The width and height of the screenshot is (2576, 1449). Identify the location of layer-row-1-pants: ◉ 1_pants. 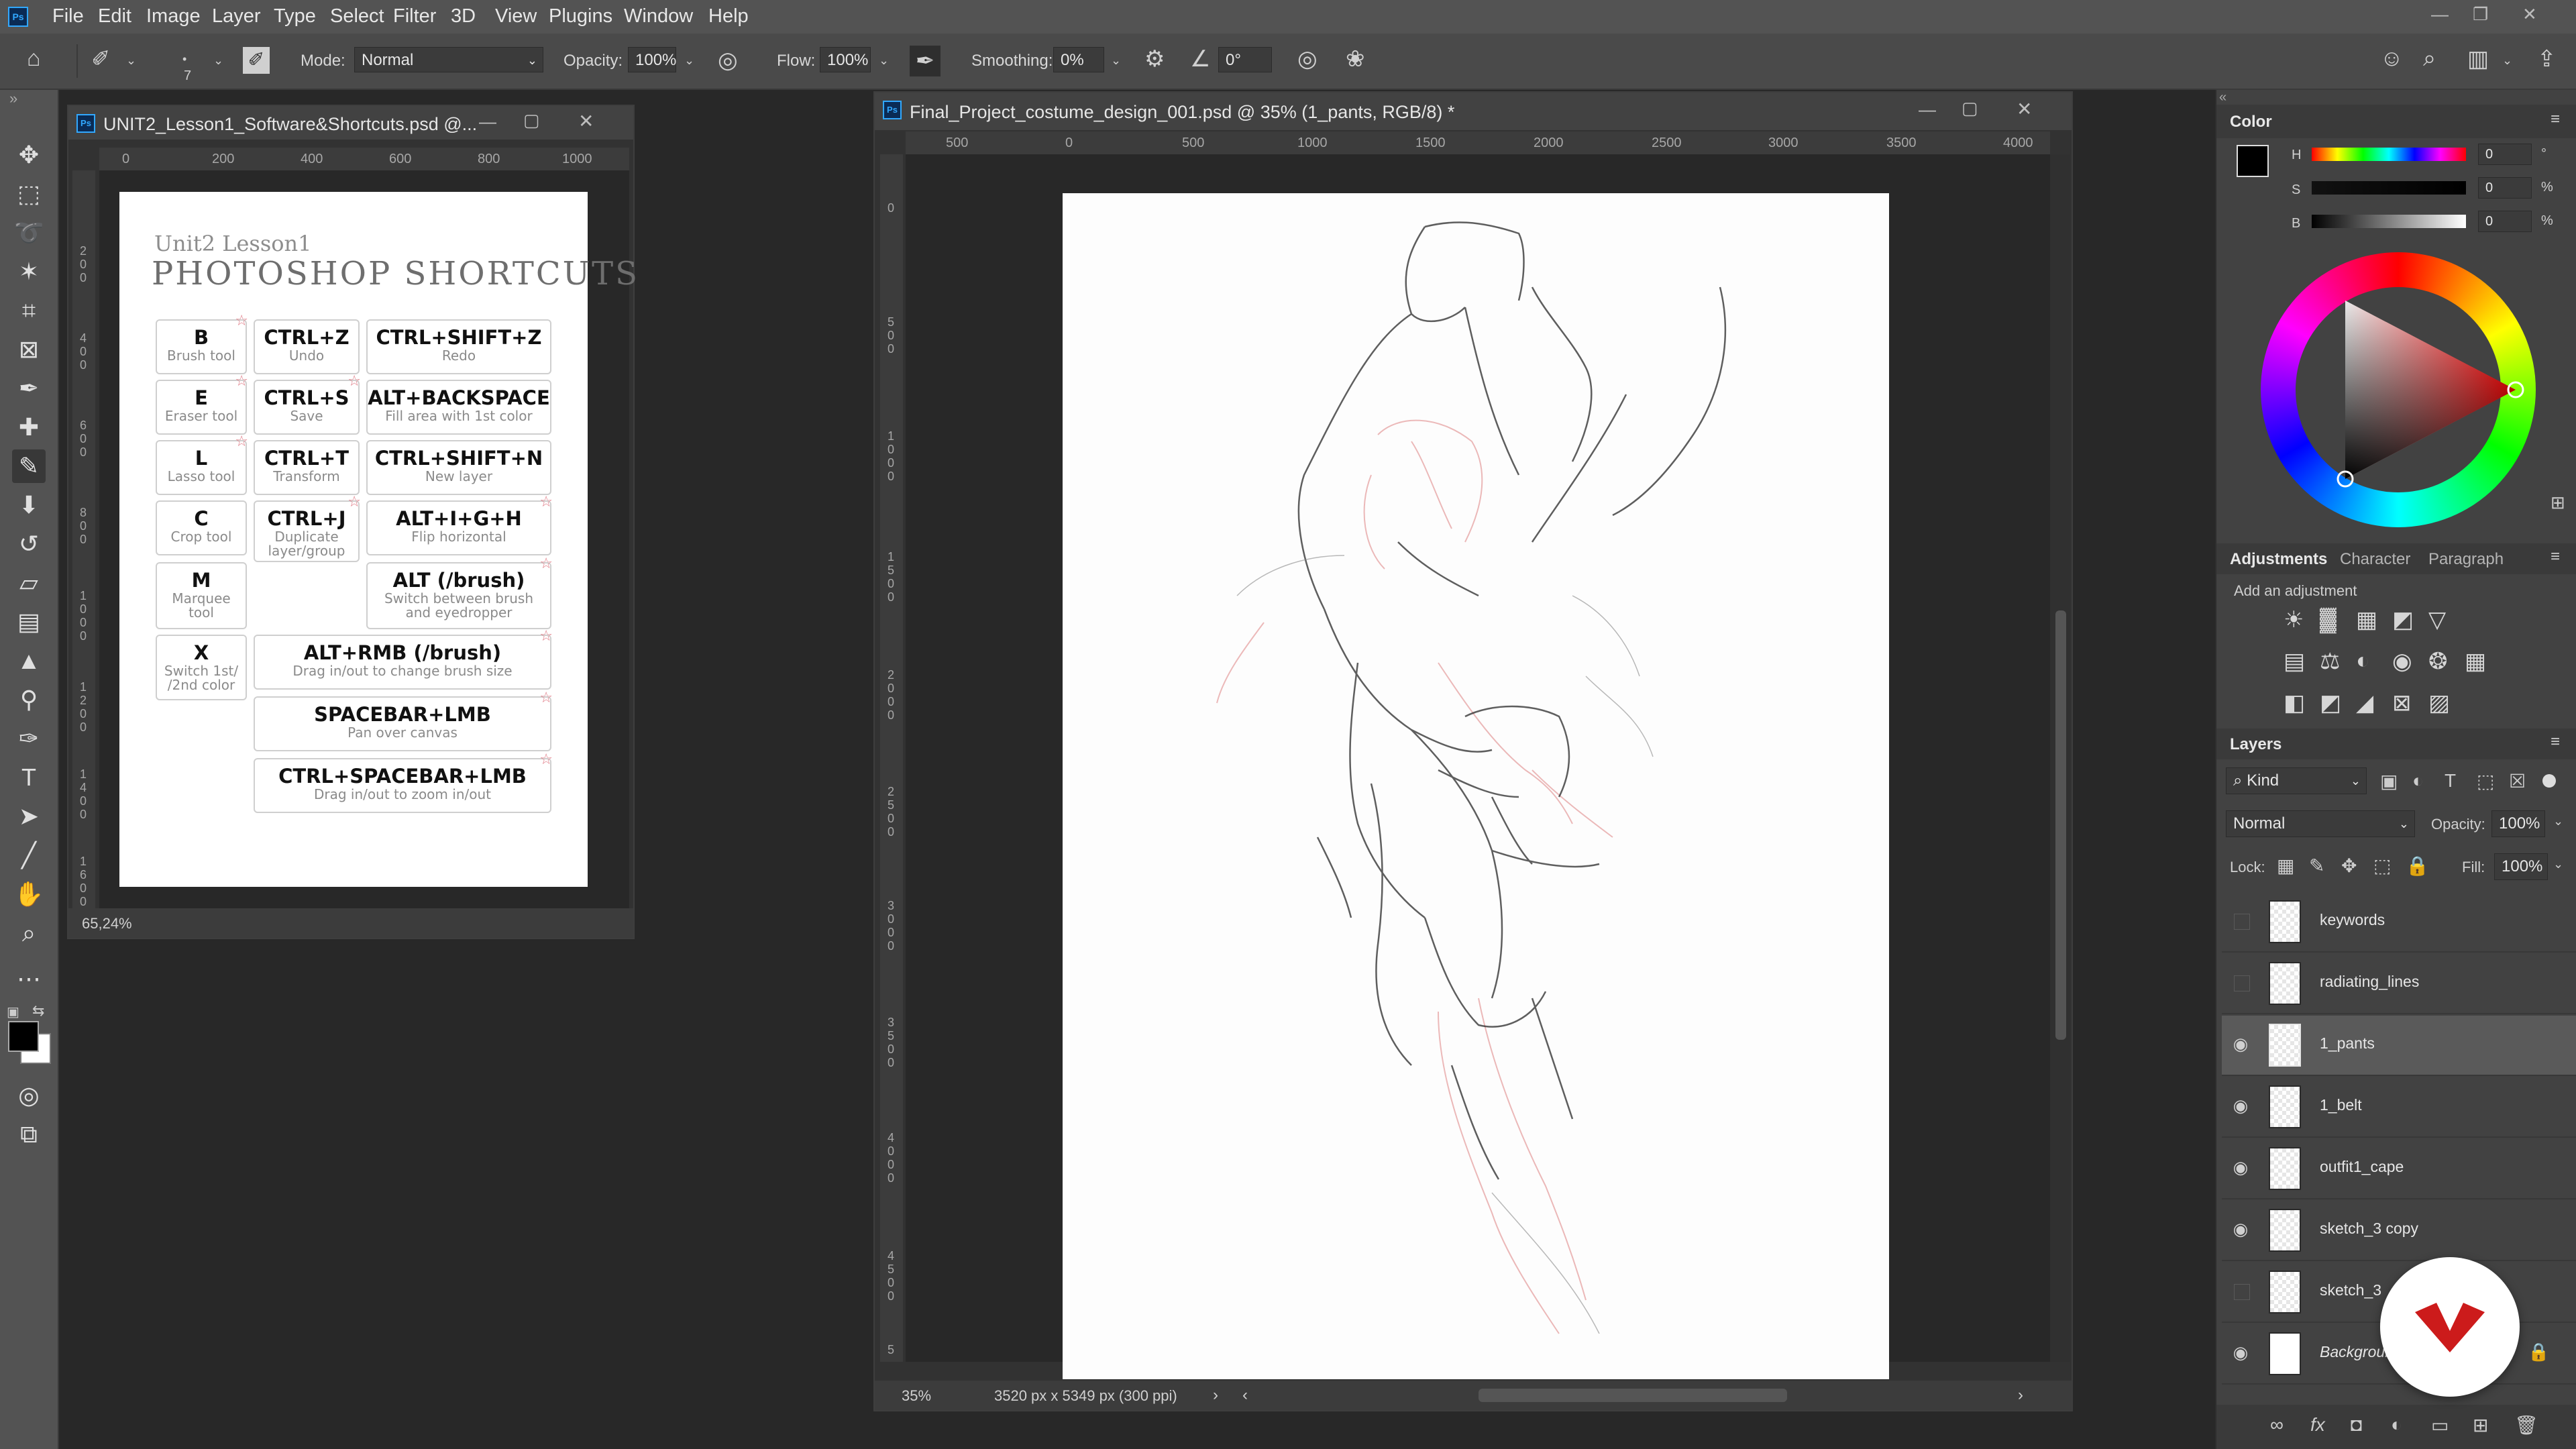
(2399, 1046).